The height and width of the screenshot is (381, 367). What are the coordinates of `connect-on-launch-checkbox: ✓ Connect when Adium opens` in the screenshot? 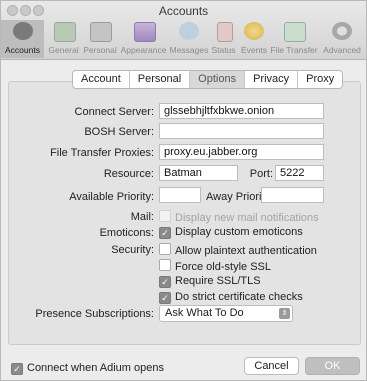 It's located at (87, 368).